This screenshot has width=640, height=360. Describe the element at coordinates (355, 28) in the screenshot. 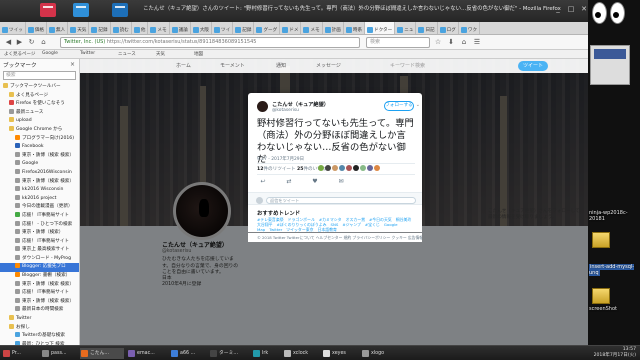

I see `browser-tab: 時系` at that location.